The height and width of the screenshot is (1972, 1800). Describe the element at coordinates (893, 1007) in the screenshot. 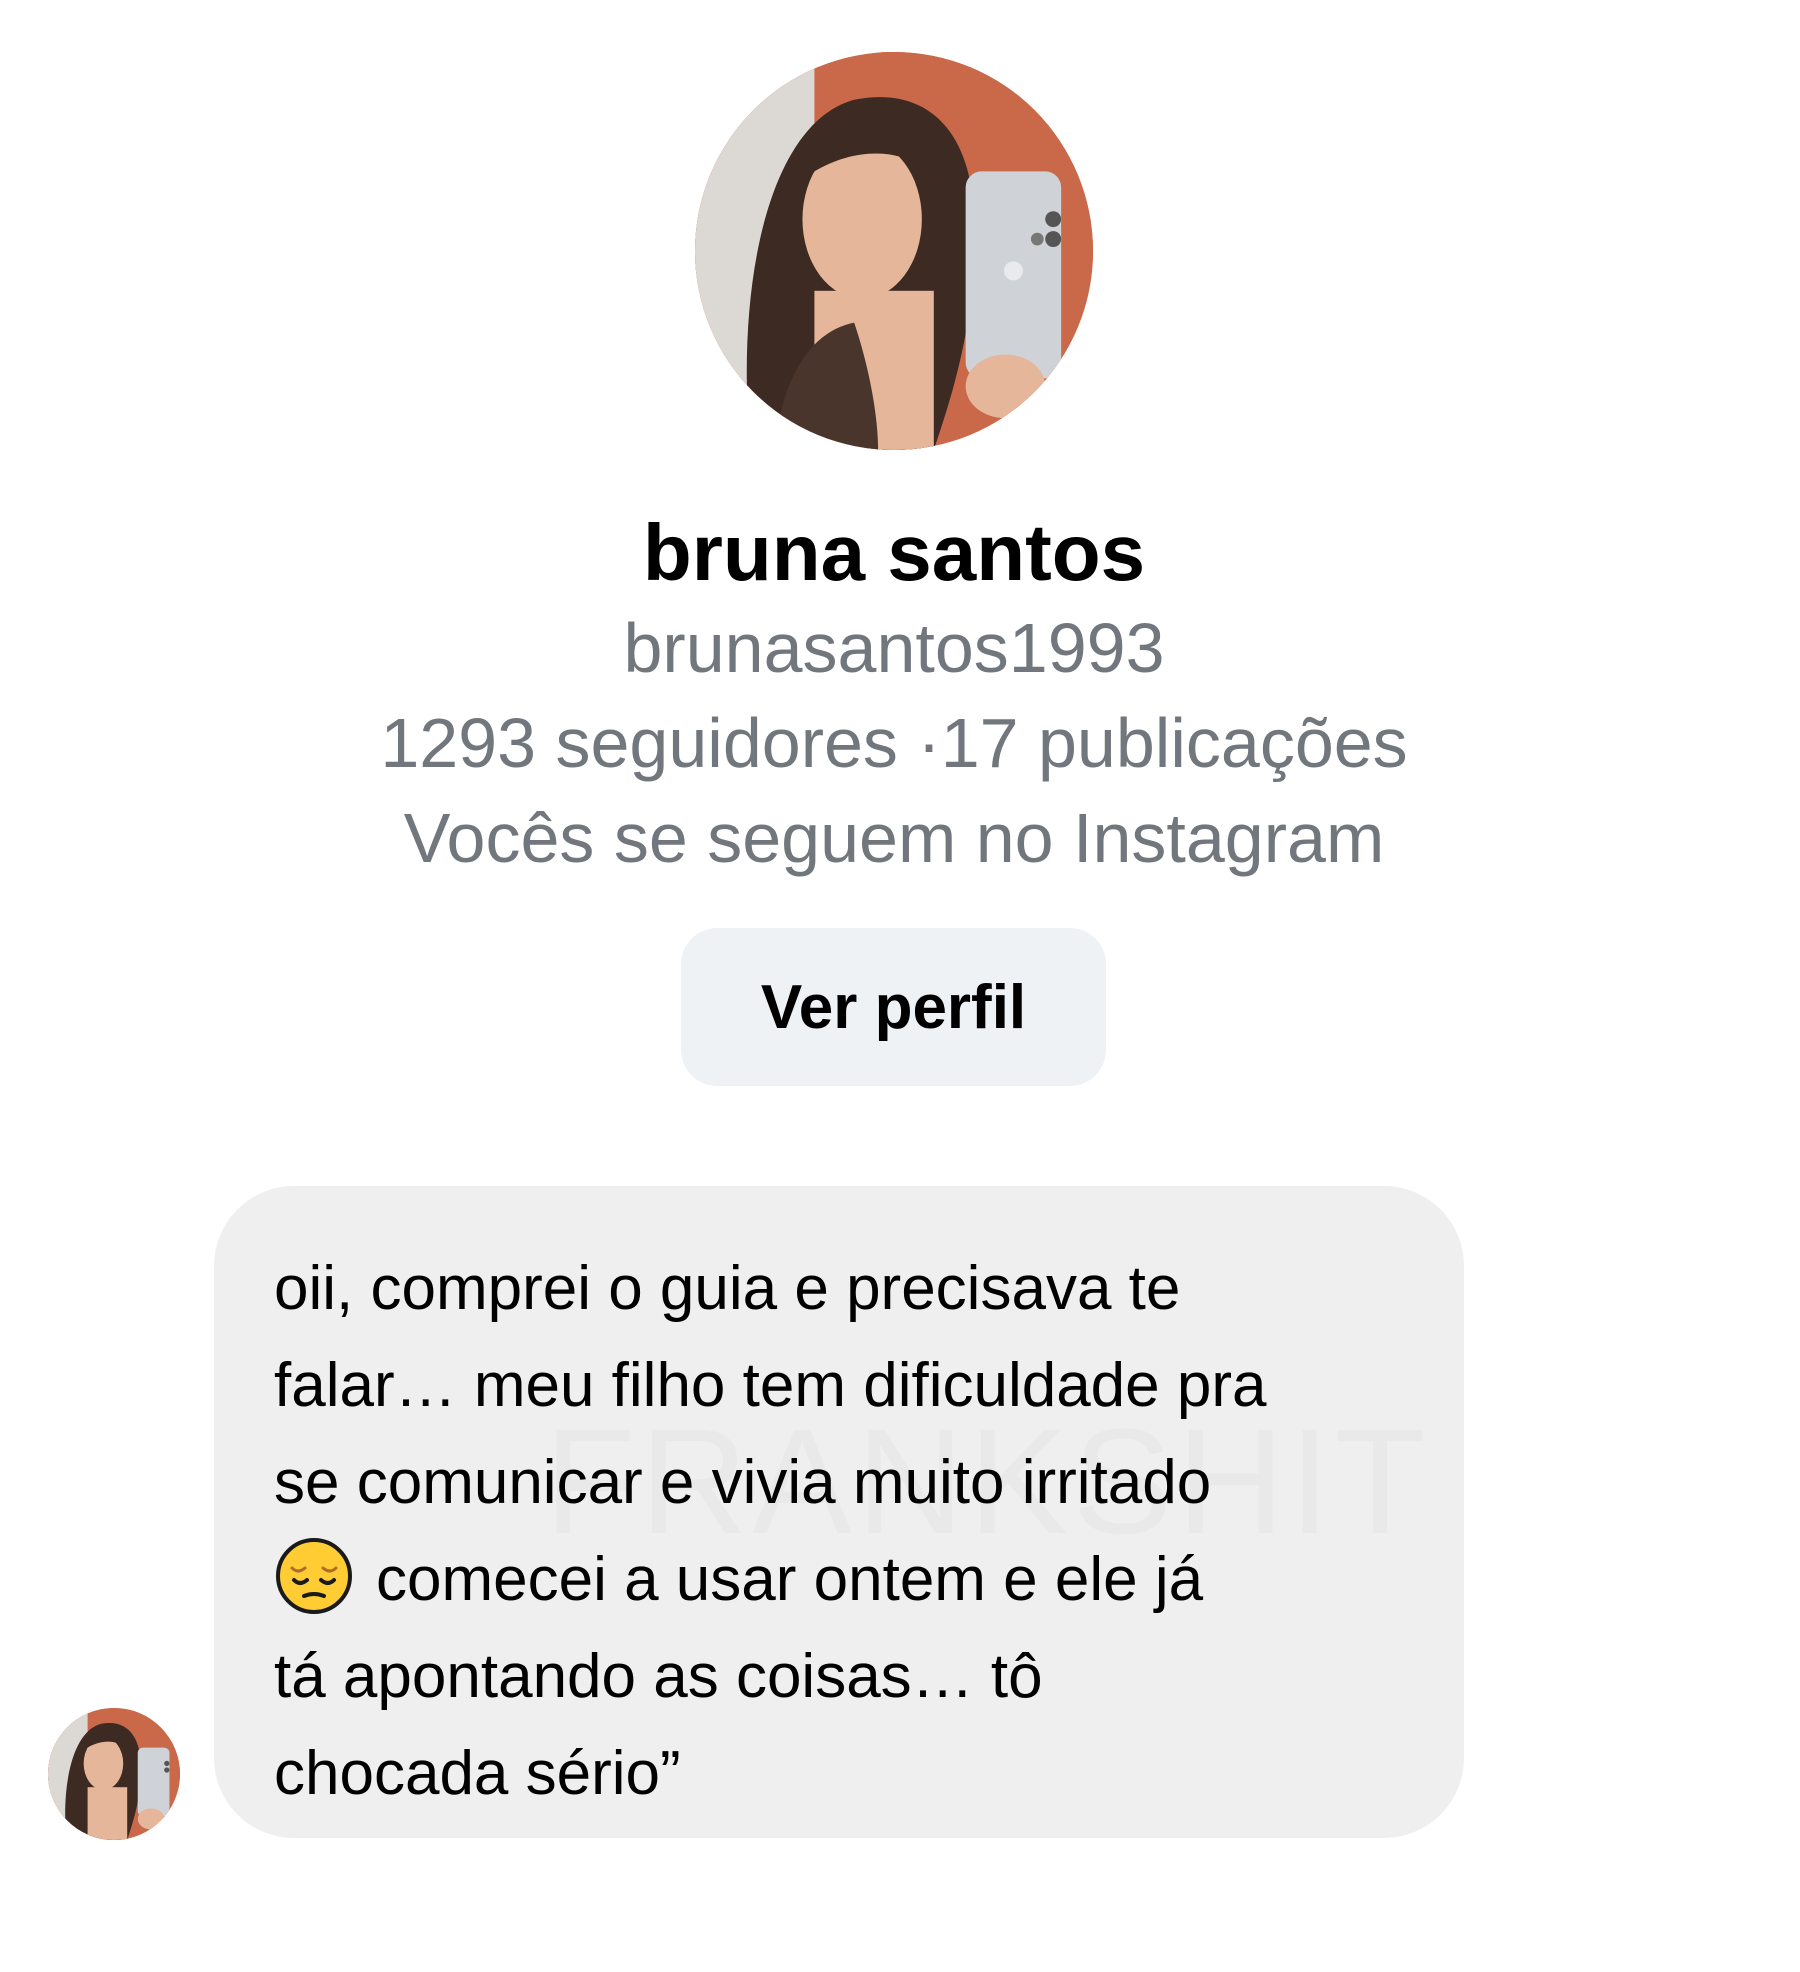

I see `view-profile-button: Ver perfil` at that location.